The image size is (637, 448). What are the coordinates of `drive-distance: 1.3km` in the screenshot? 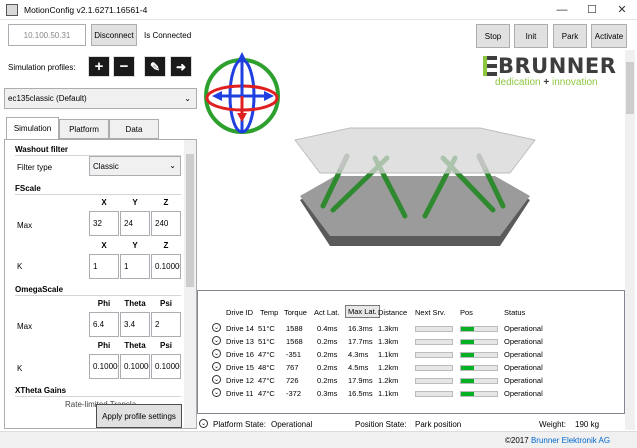 It's located at (388, 328).